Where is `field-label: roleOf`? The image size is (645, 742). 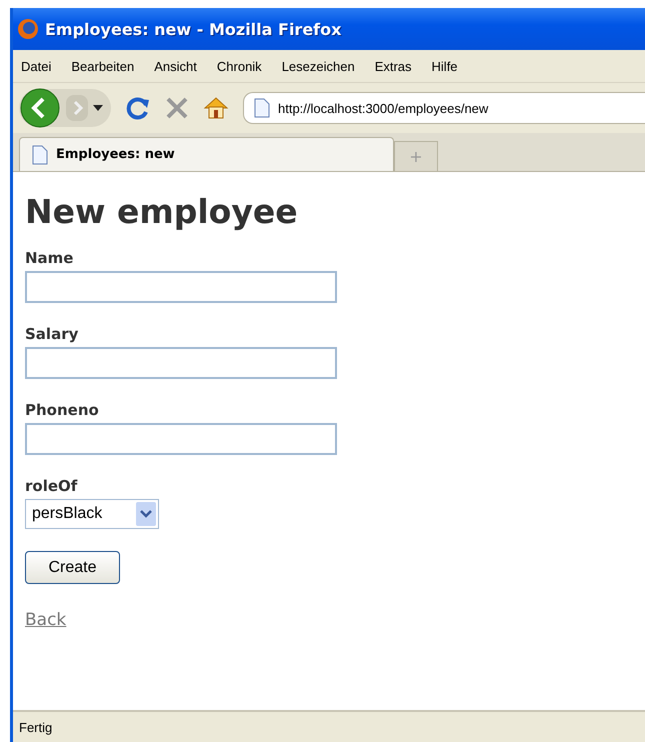
field-label: roleOf is located at coordinates (51, 486).